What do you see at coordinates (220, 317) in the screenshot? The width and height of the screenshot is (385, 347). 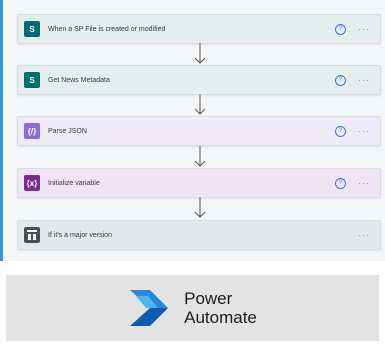 I see `brand-line-2: Automate` at bounding box center [220, 317].